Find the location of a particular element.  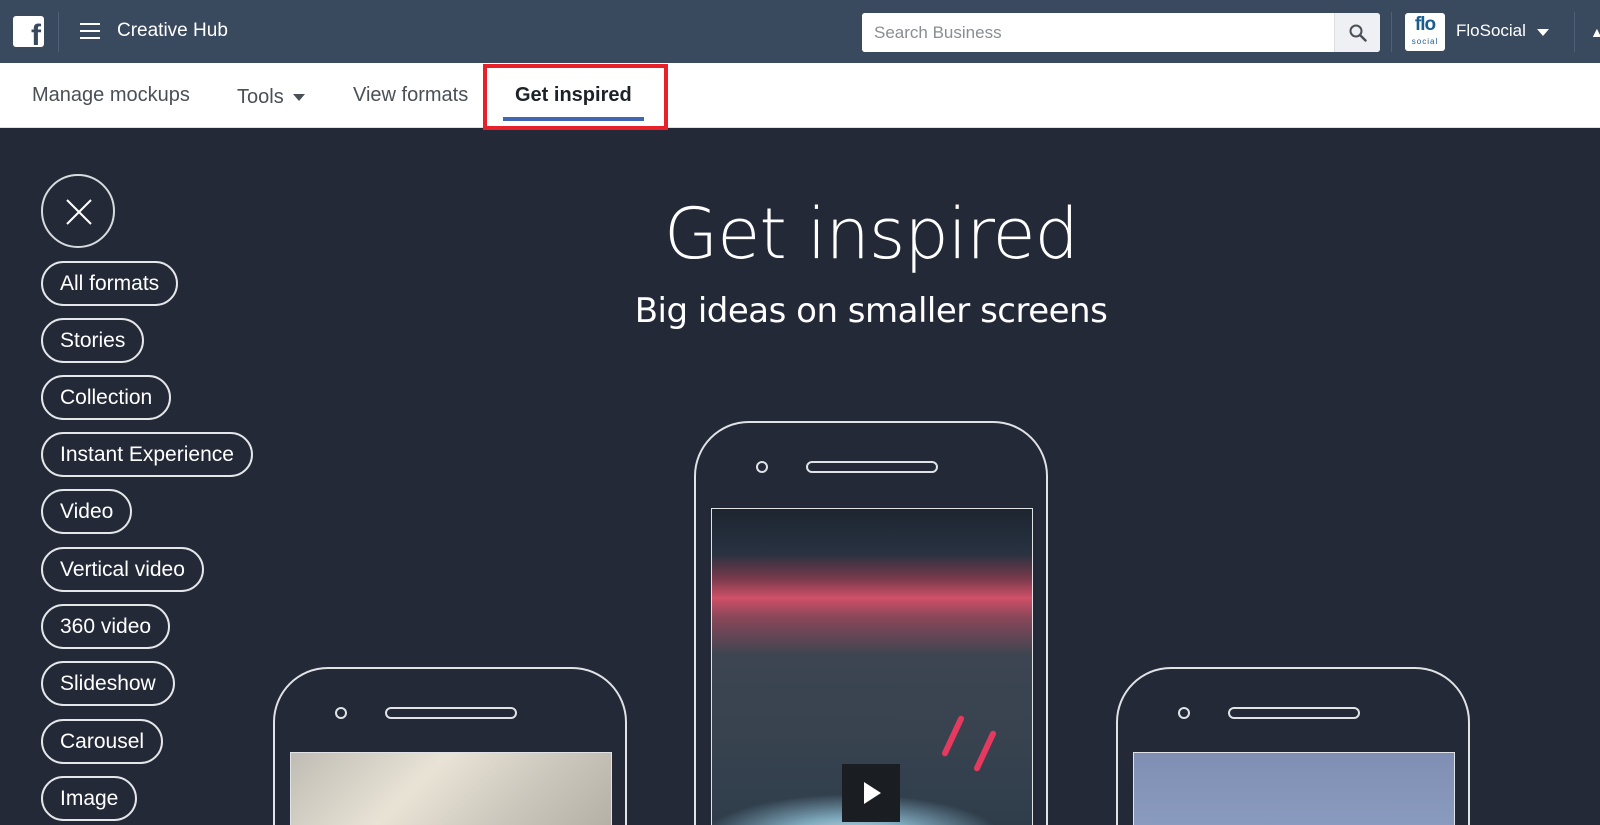

hero-title: Get inspired is located at coordinates (871, 234).